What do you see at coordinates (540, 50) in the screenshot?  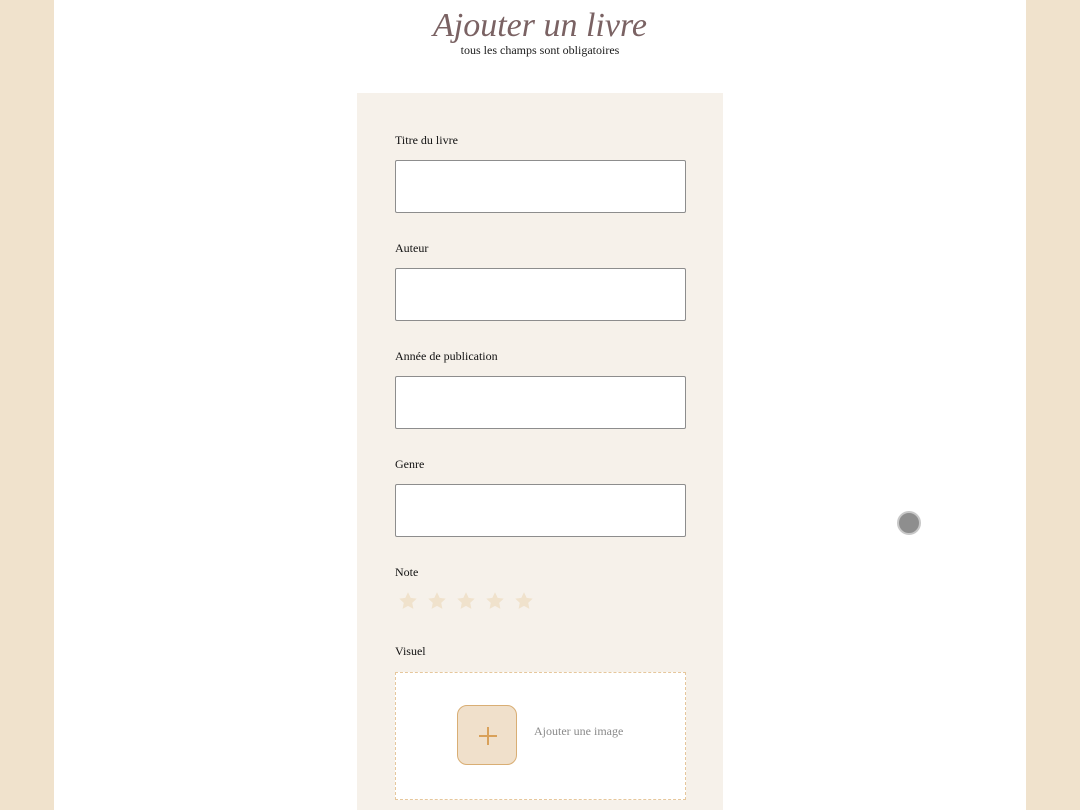 I see `page-subtitle: tous les champs sont obligatoires` at bounding box center [540, 50].